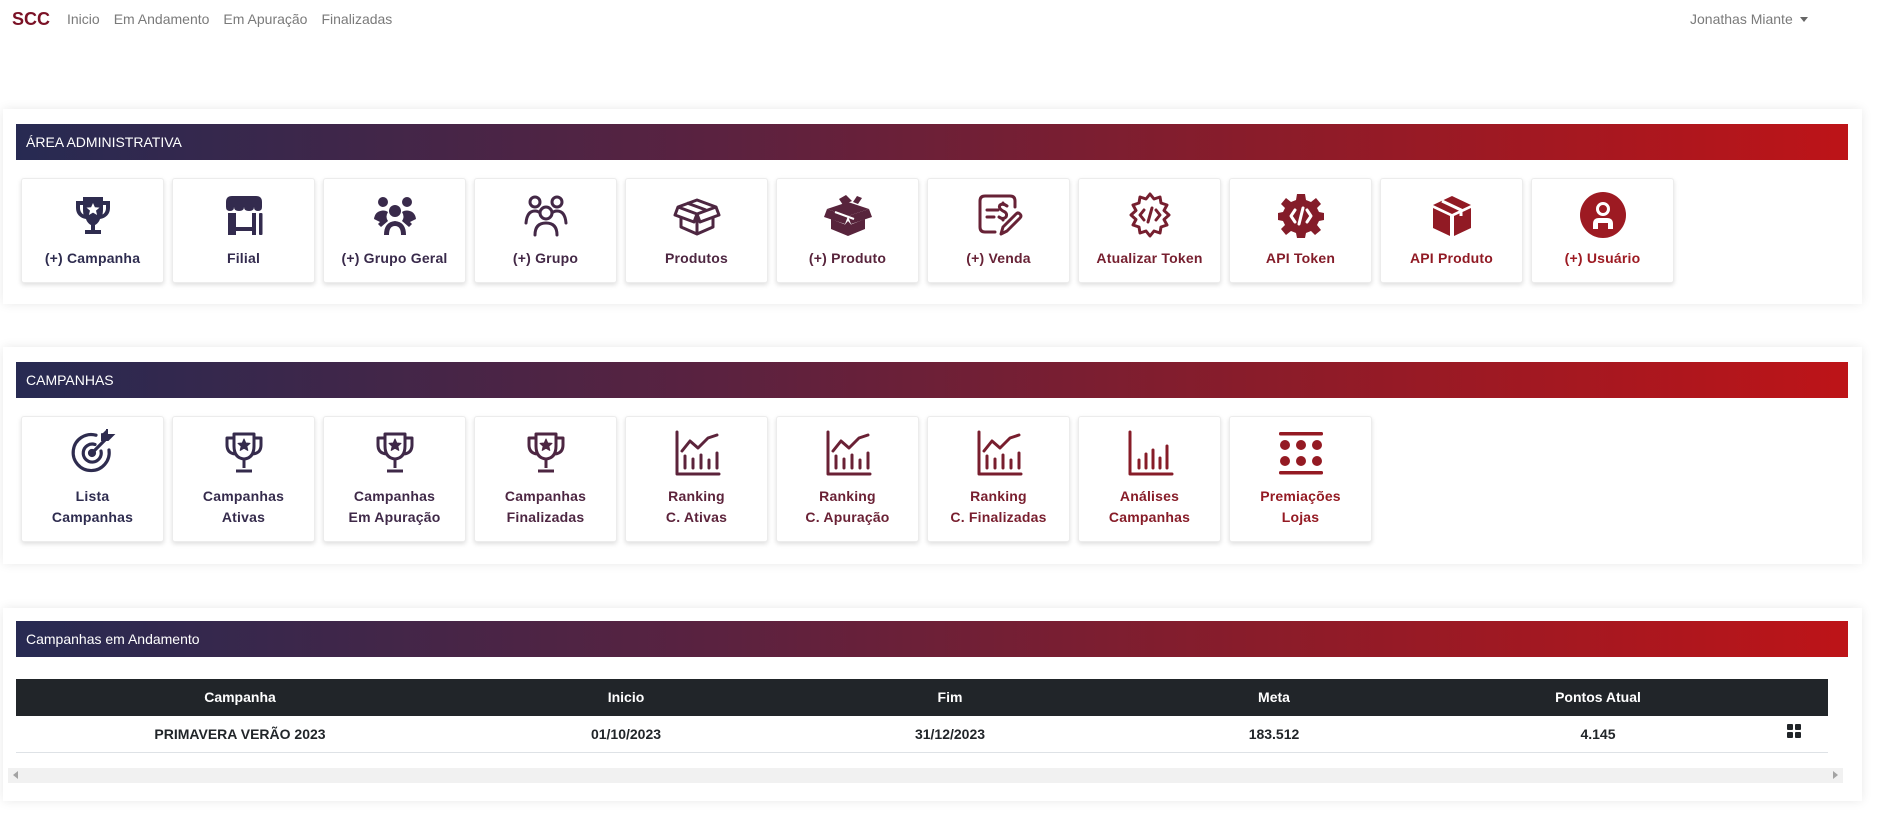 The image size is (1880, 829). What do you see at coordinates (697, 215) in the screenshot?
I see `box-outline-icon` at bounding box center [697, 215].